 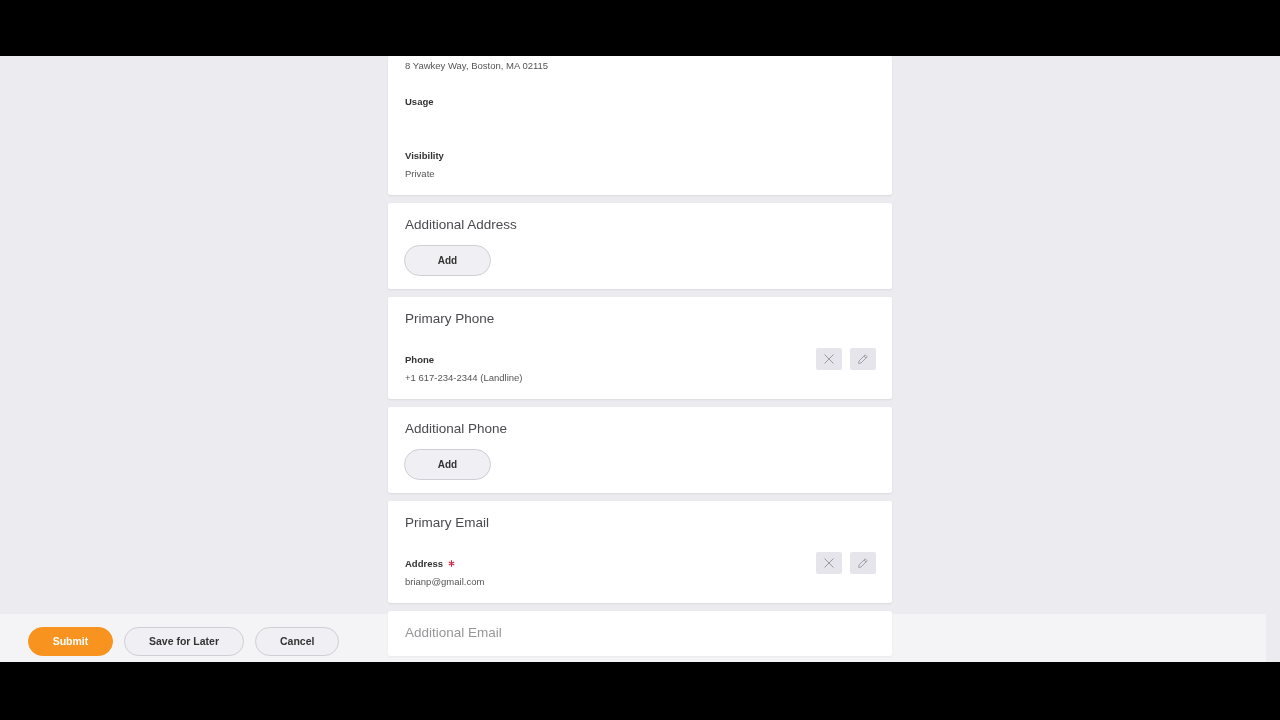 What do you see at coordinates (424, 563) in the screenshot?
I see `field-label: Address` at bounding box center [424, 563].